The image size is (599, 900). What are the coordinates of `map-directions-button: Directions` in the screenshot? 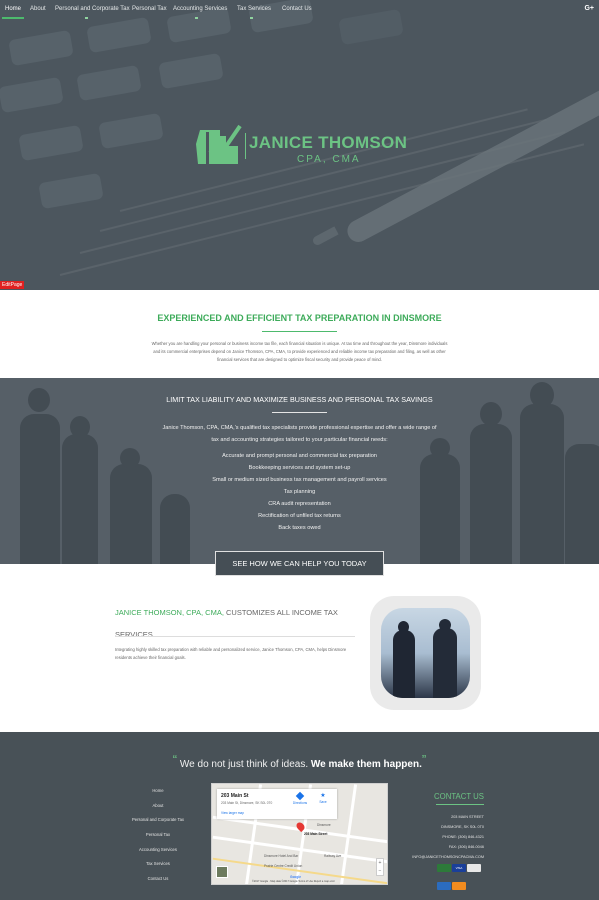 It's located at (300, 798).